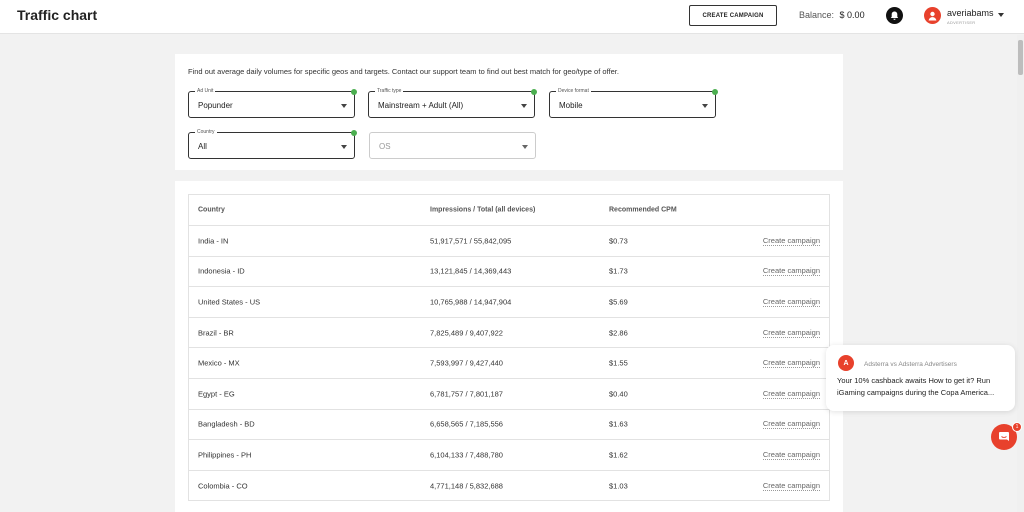 The height and width of the screenshot is (512, 1024). Describe the element at coordinates (466, 486) in the screenshot. I see `row-impressions: 4,771,148 / 5,832,688` at that location.